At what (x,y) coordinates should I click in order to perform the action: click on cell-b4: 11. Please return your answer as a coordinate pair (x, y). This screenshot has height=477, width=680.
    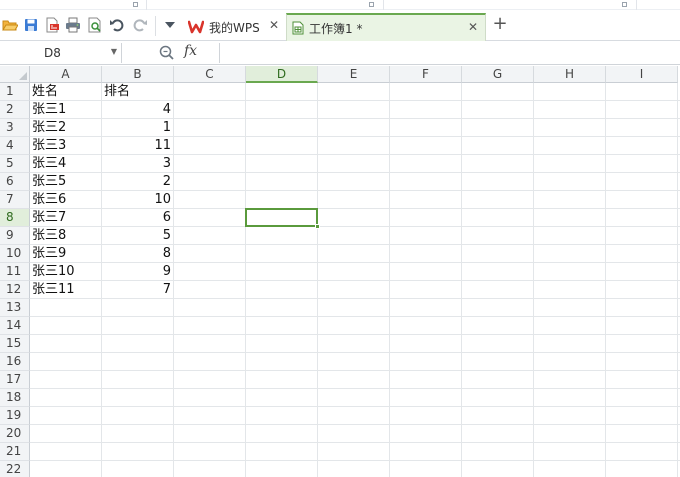
    Looking at the image, I should click on (138, 146).